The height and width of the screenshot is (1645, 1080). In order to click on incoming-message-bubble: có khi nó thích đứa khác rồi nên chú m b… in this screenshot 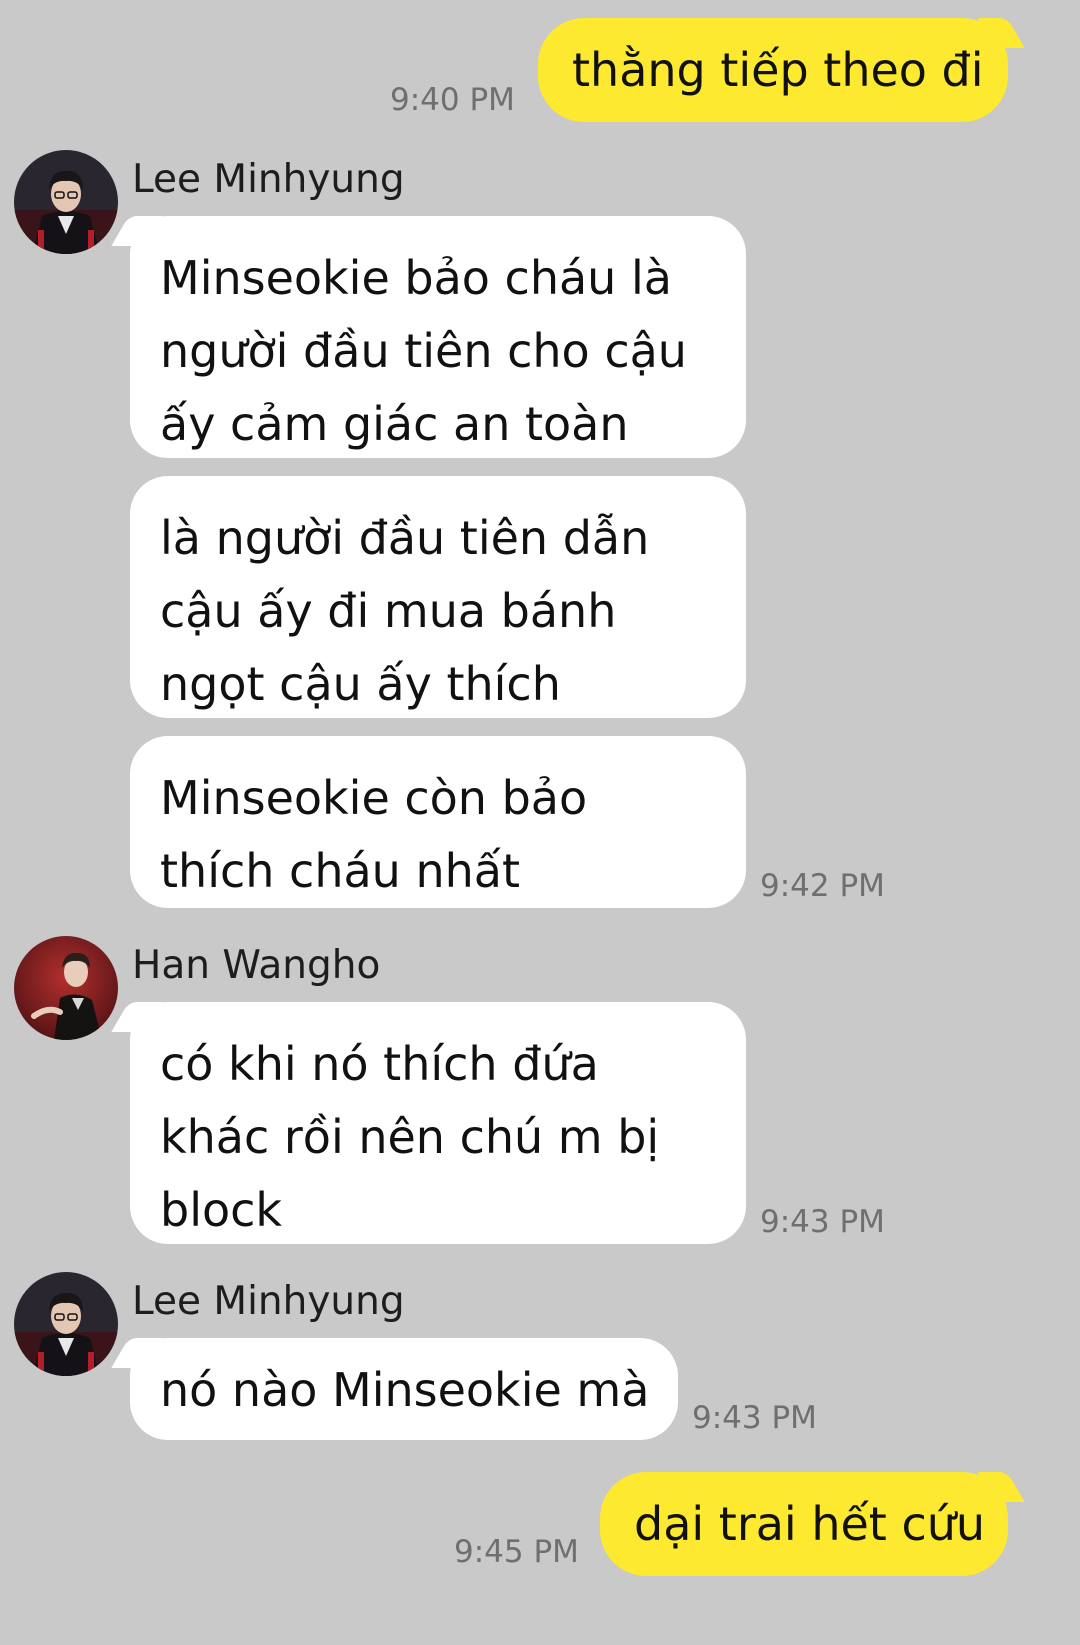, I will do `click(438, 1123)`.